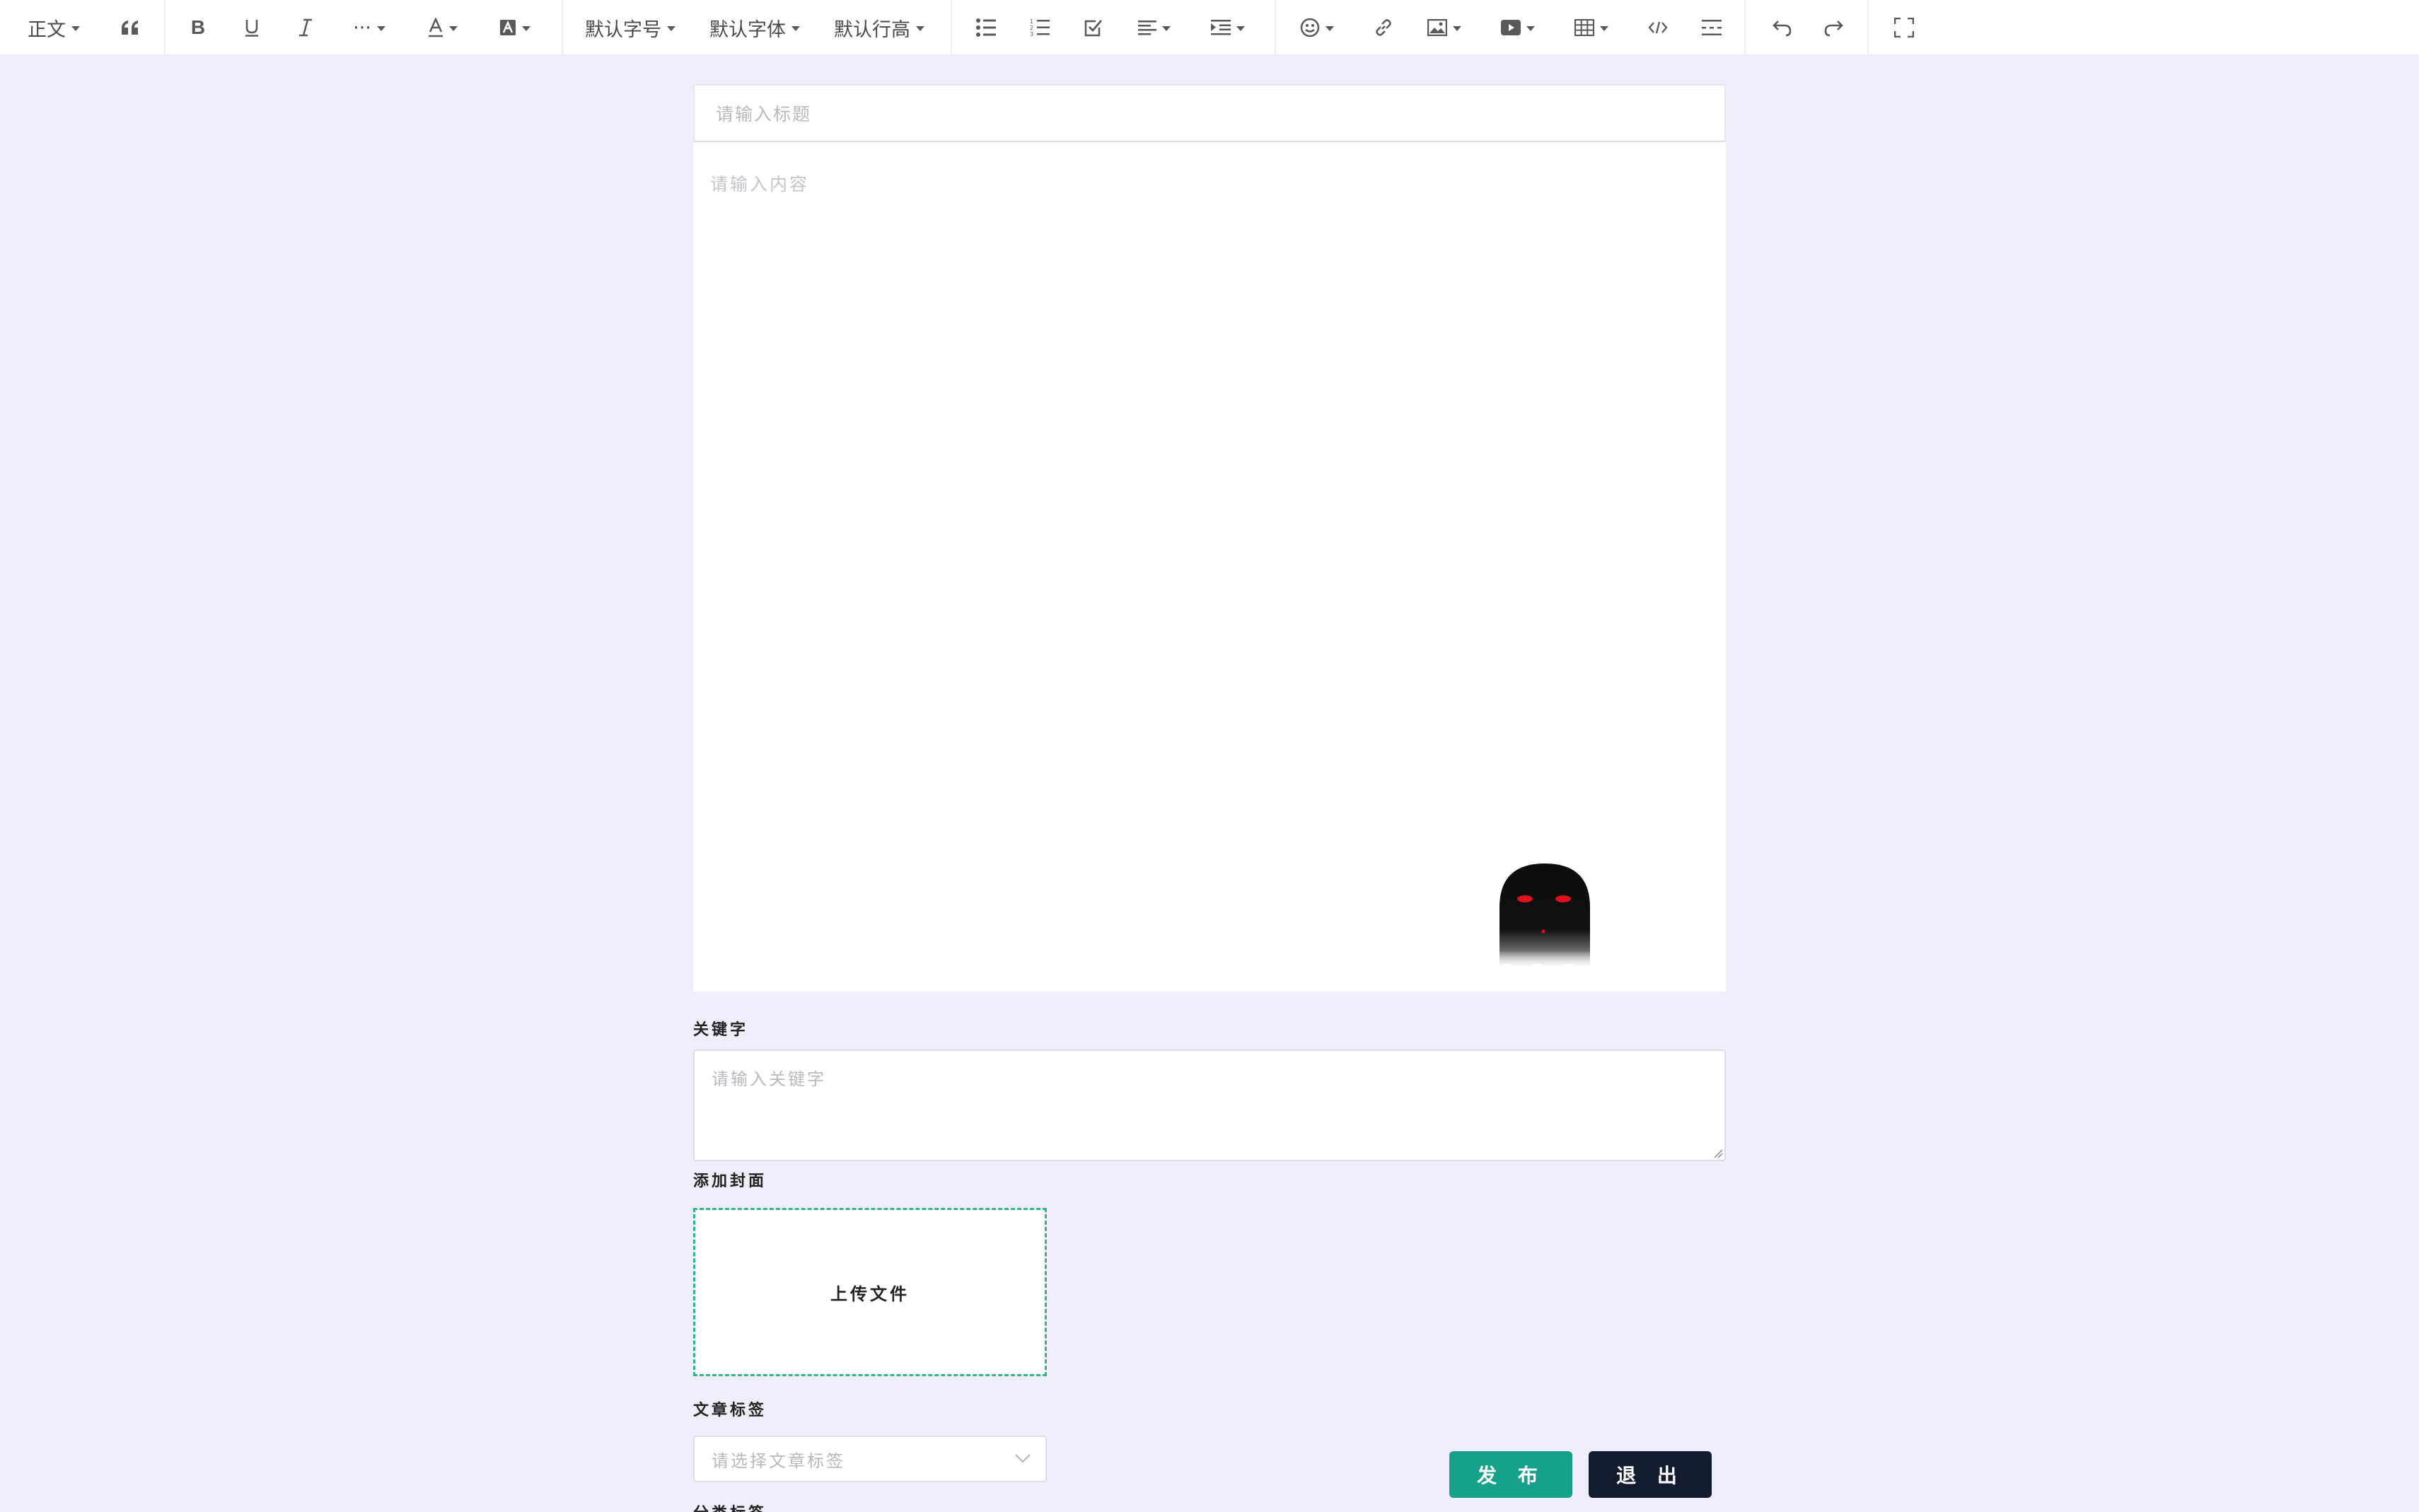  What do you see at coordinates (508, 27) in the screenshot?
I see `bg-color-icon` at bounding box center [508, 27].